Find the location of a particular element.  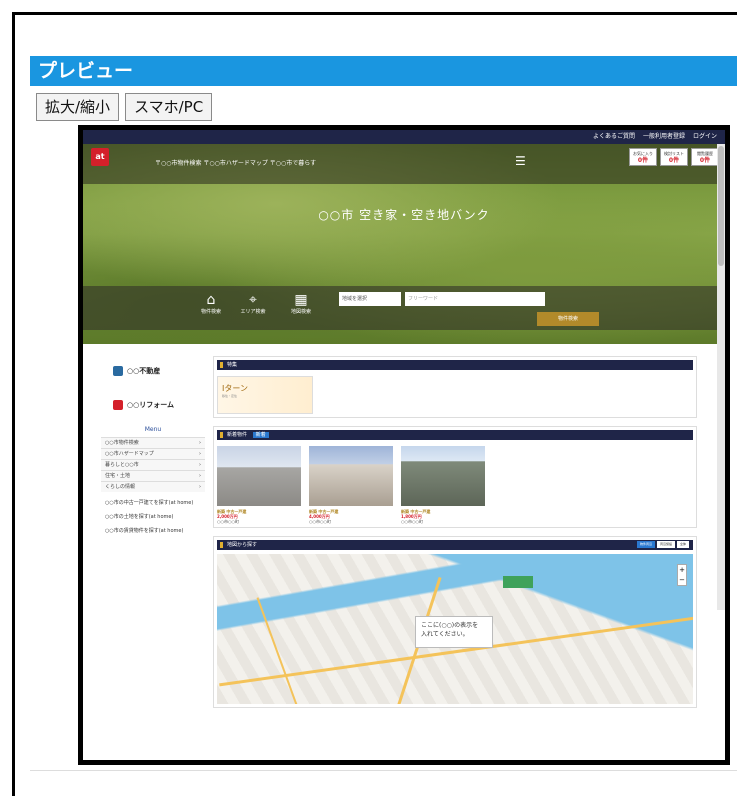

search-category-property: ⌂ 物件検索 is located at coordinates (211, 303).